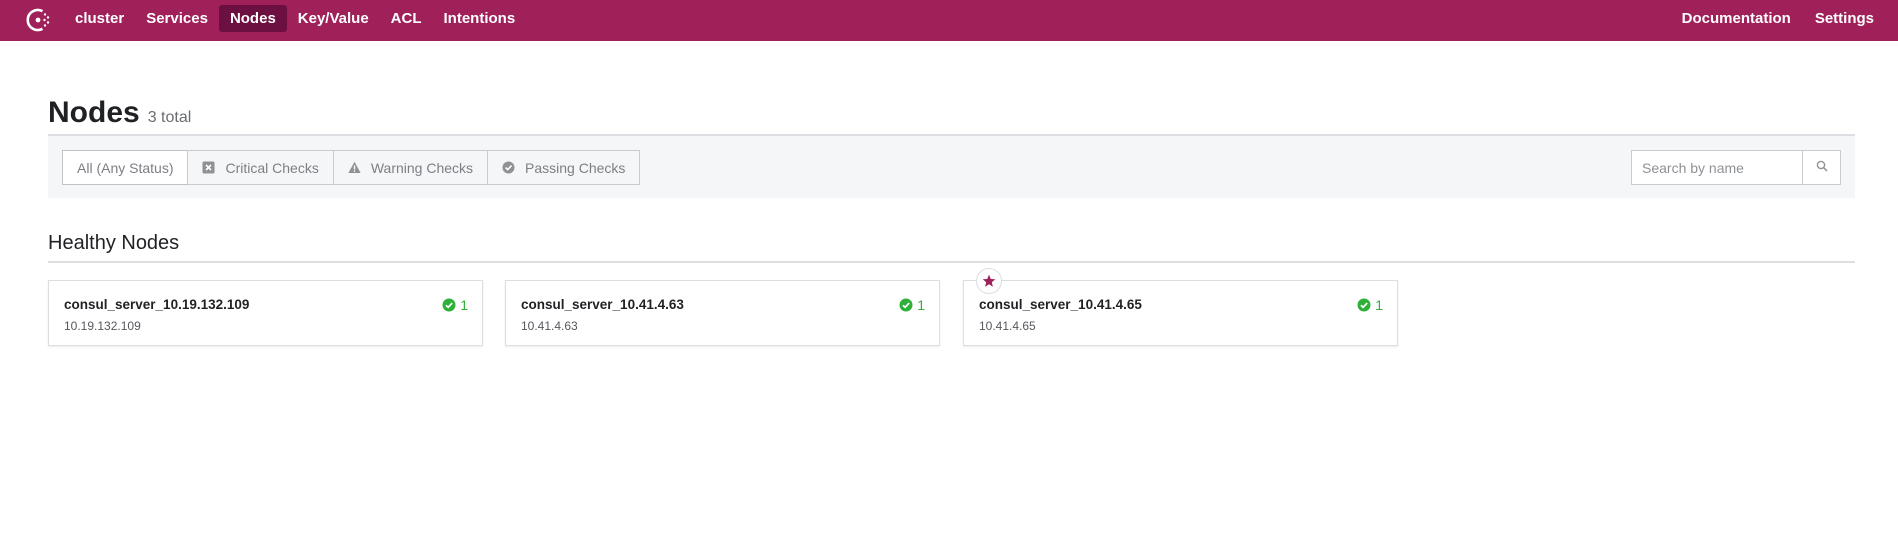 The image size is (1898, 543). What do you see at coordinates (422, 167) in the screenshot?
I see `filter-warning-label: Warning Checks` at bounding box center [422, 167].